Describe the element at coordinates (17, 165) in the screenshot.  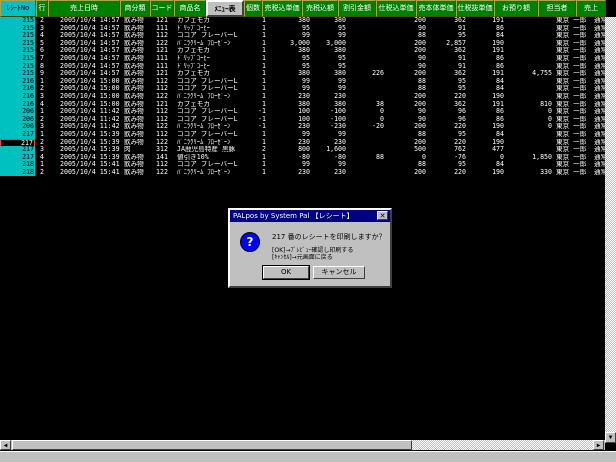
I see `receipt-no-cell: 218` at that location.